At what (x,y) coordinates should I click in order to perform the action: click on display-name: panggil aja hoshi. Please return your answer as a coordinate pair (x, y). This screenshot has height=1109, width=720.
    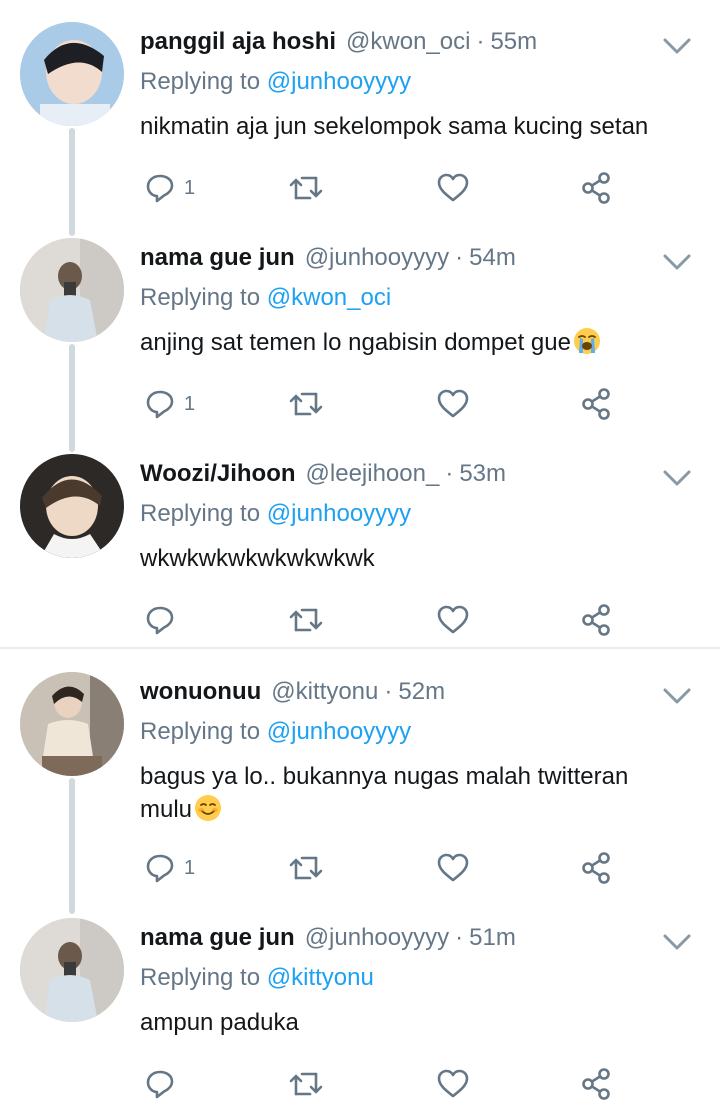
    Looking at the image, I should click on (238, 42).